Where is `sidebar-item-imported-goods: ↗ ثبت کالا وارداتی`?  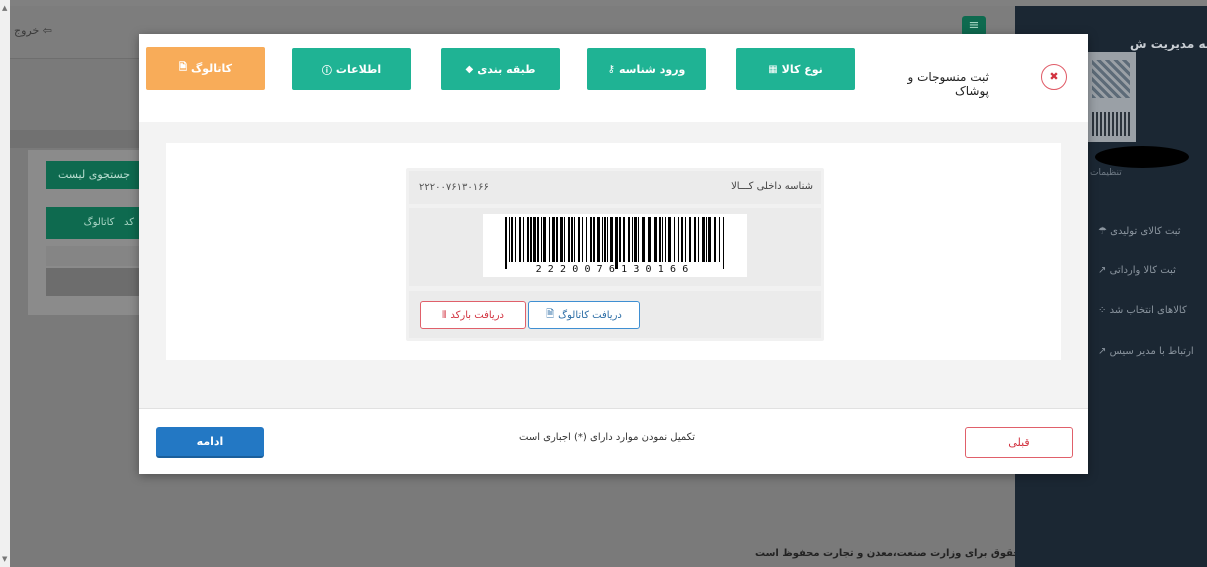 sidebar-item-imported-goods: ↗ ثبت کالا وارداتی is located at coordinates (1137, 270).